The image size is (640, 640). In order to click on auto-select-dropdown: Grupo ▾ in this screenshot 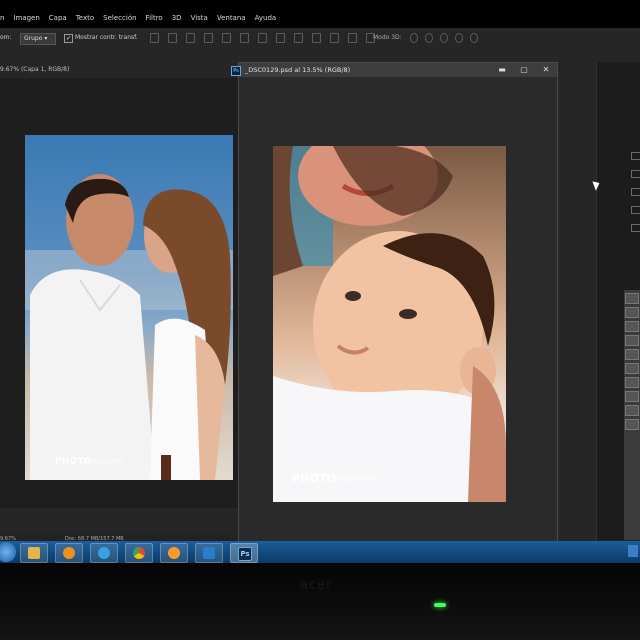, I will do `click(38, 39)`.